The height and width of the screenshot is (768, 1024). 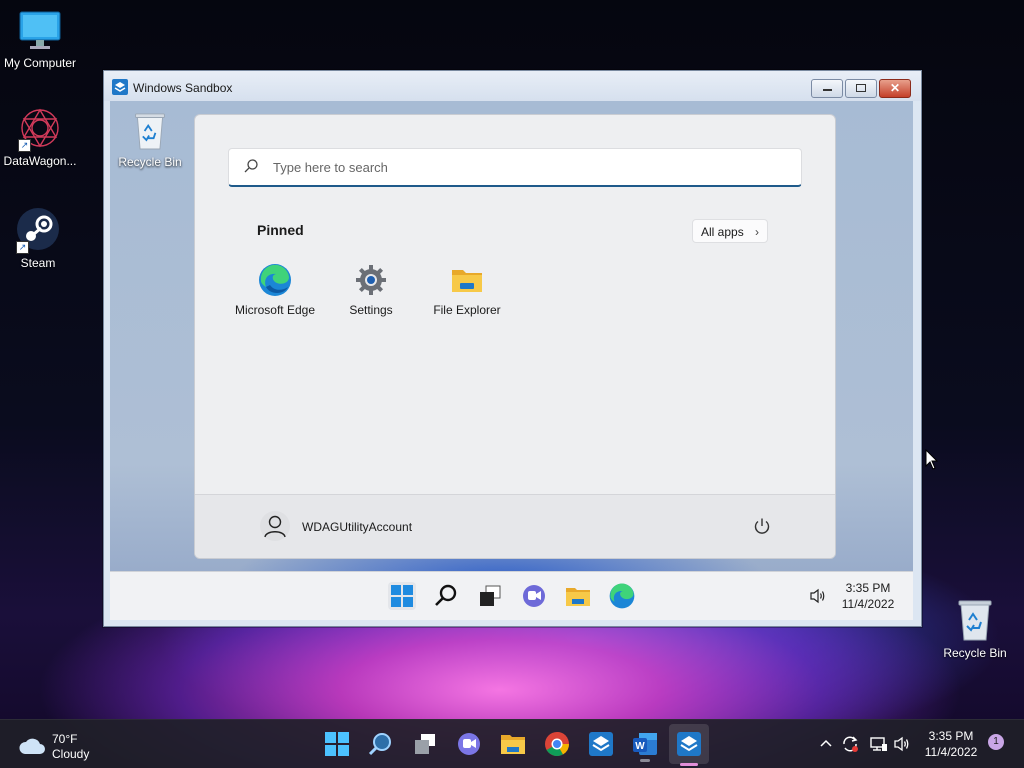 I want to click on pinned-app-file-explorer: File Explorer, so click(x=467, y=290).